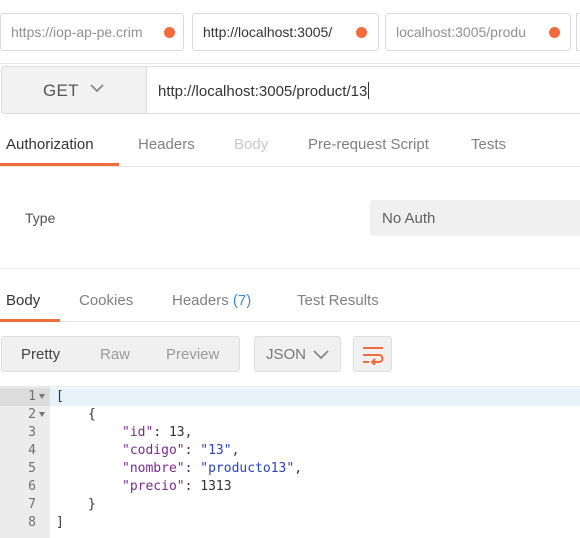 The width and height of the screenshot is (580, 538). Describe the element at coordinates (192, 354) in the screenshot. I see `preview-button: Preview` at that location.